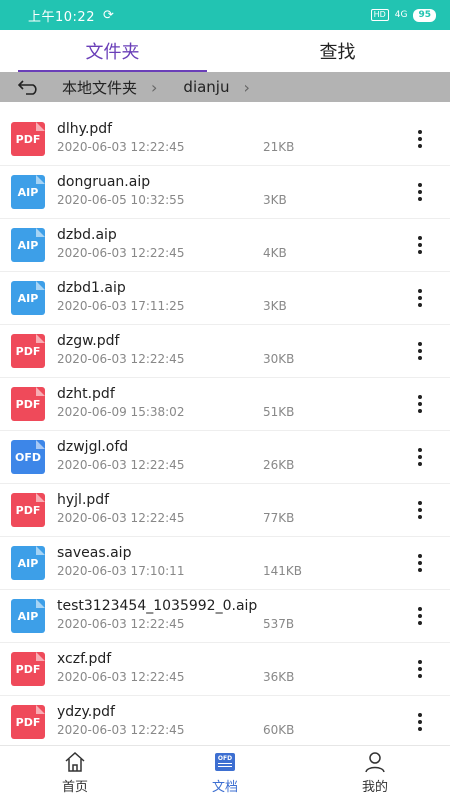 Image resolution: width=450 pixels, height=800 pixels. I want to click on home-icon, so click(75, 761).